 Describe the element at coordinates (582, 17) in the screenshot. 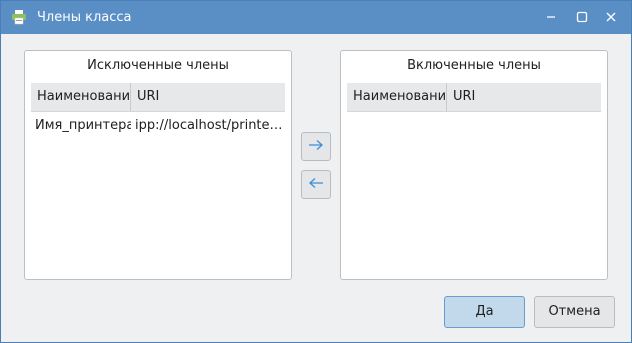

I see `maximize-icon` at that location.